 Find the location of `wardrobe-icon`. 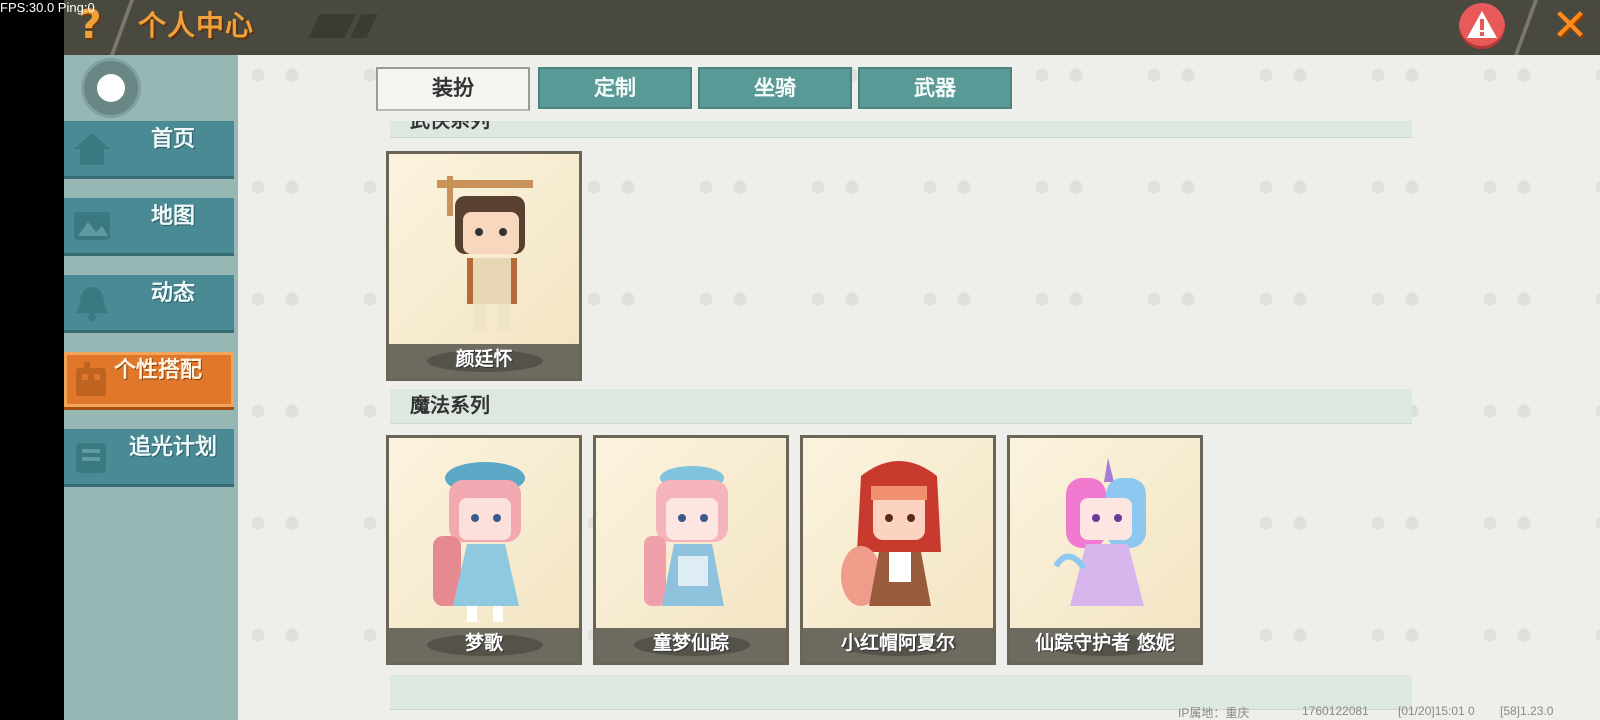

wardrobe-icon is located at coordinates (91, 379).